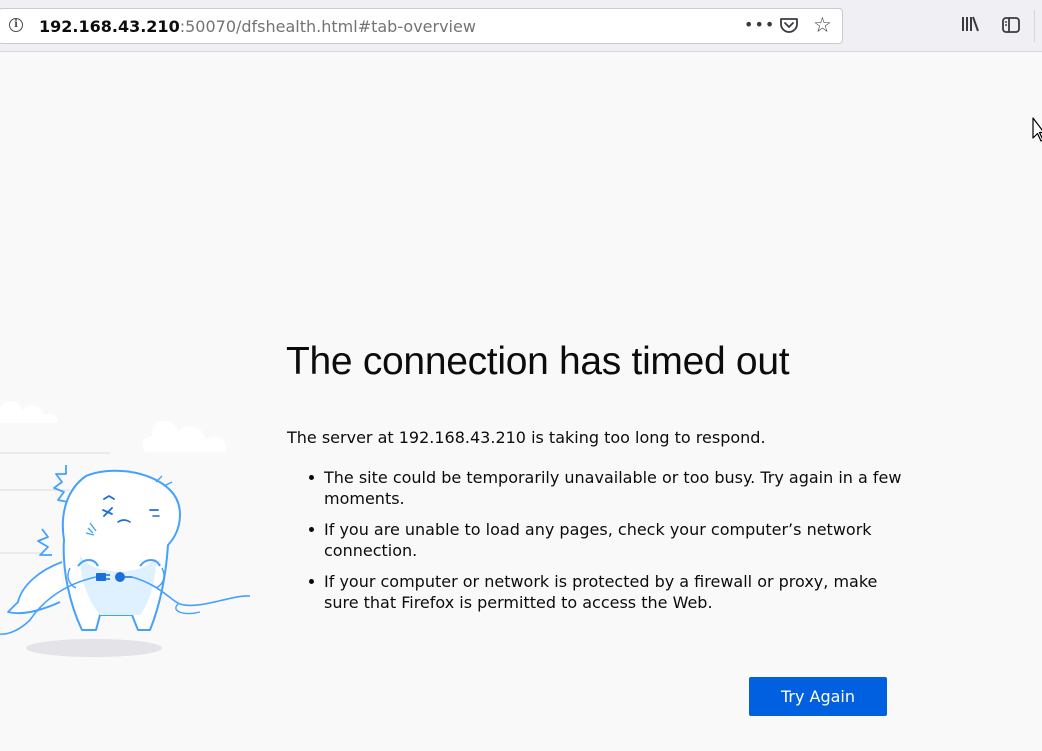 The width and height of the screenshot is (1042, 751). Describe the element at coordinates (16, 25) in the screenshot. I see `info-icon: i` at that location.